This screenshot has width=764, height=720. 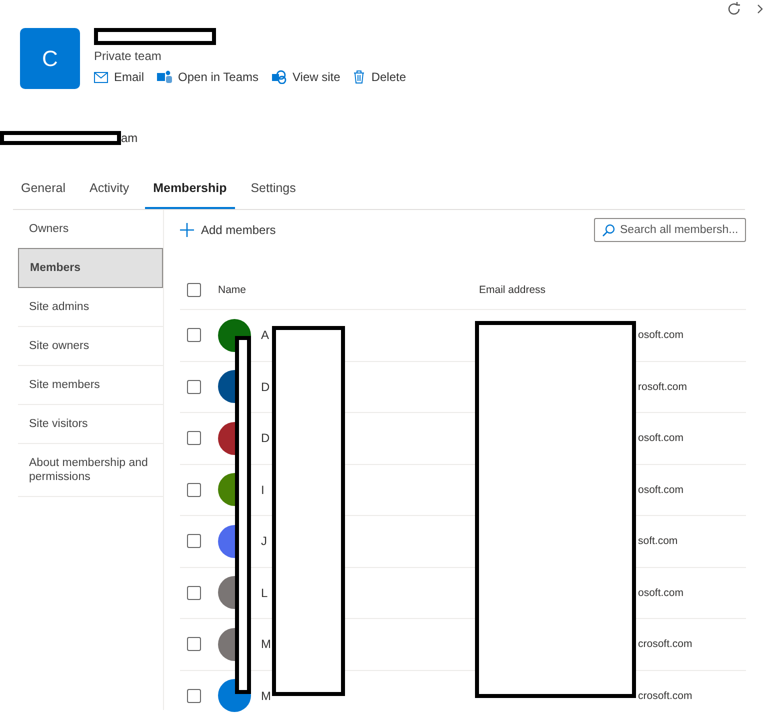 I want to click on refresh-icon, so click(x=734, y=9).